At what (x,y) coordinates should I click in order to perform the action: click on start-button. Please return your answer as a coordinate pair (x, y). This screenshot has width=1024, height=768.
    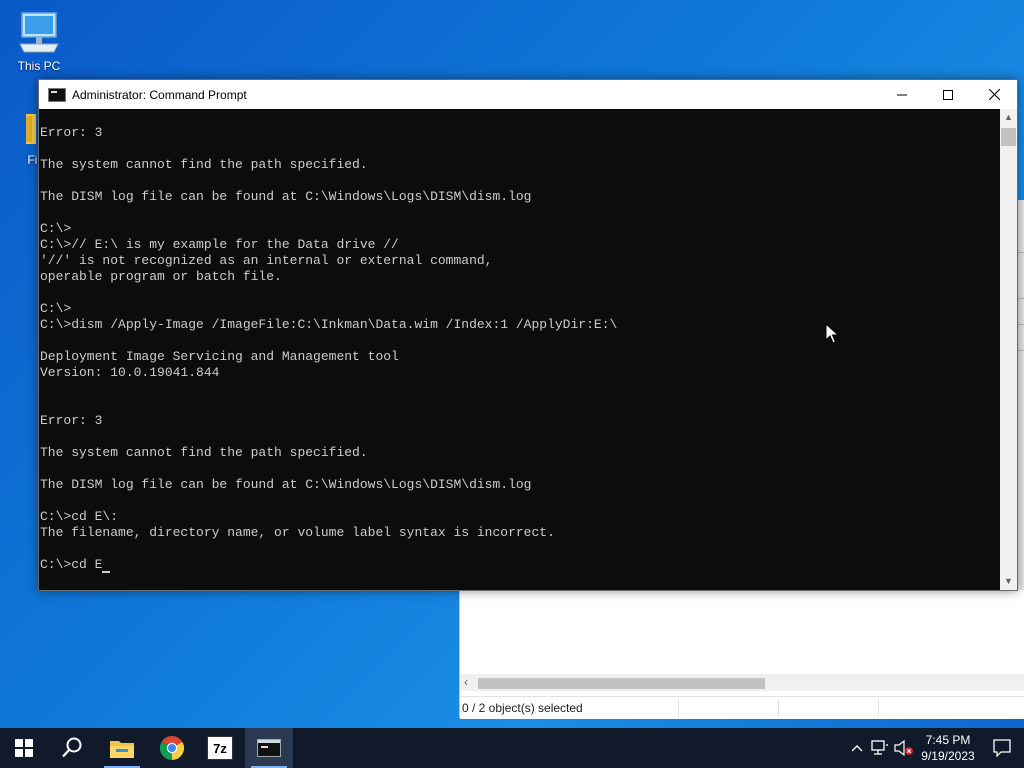
    Looking at the image, I should click on (24, 748).